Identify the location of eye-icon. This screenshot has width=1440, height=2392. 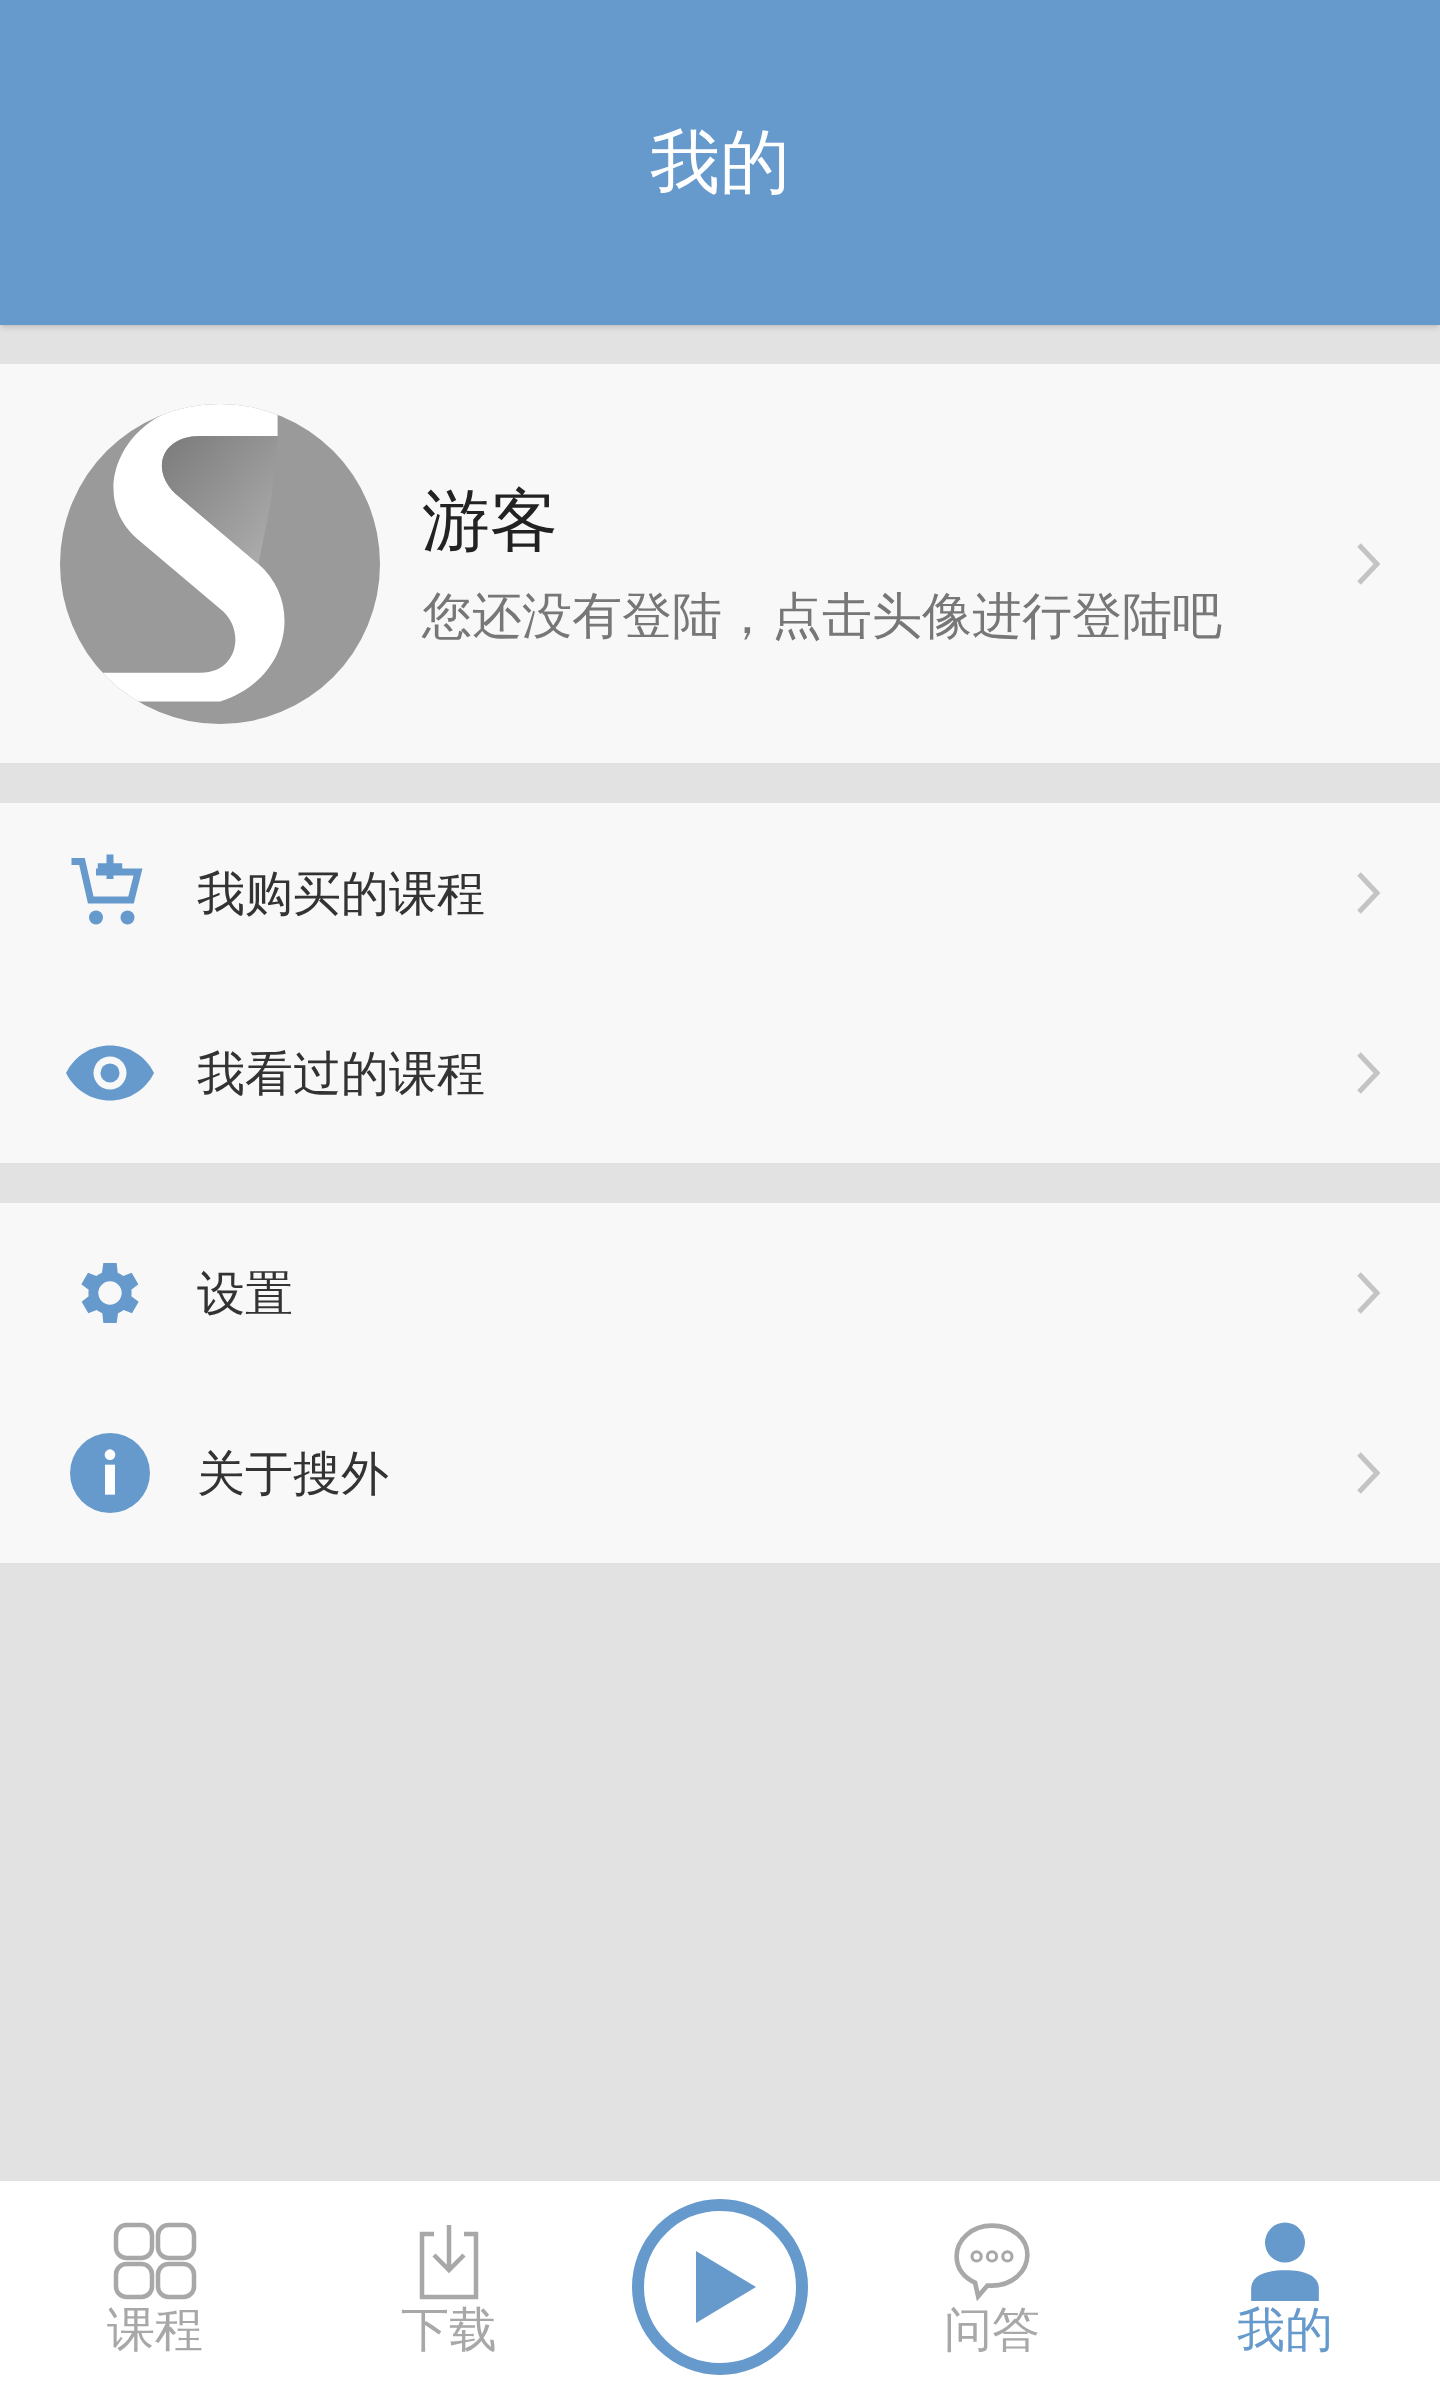
(110, 1073).